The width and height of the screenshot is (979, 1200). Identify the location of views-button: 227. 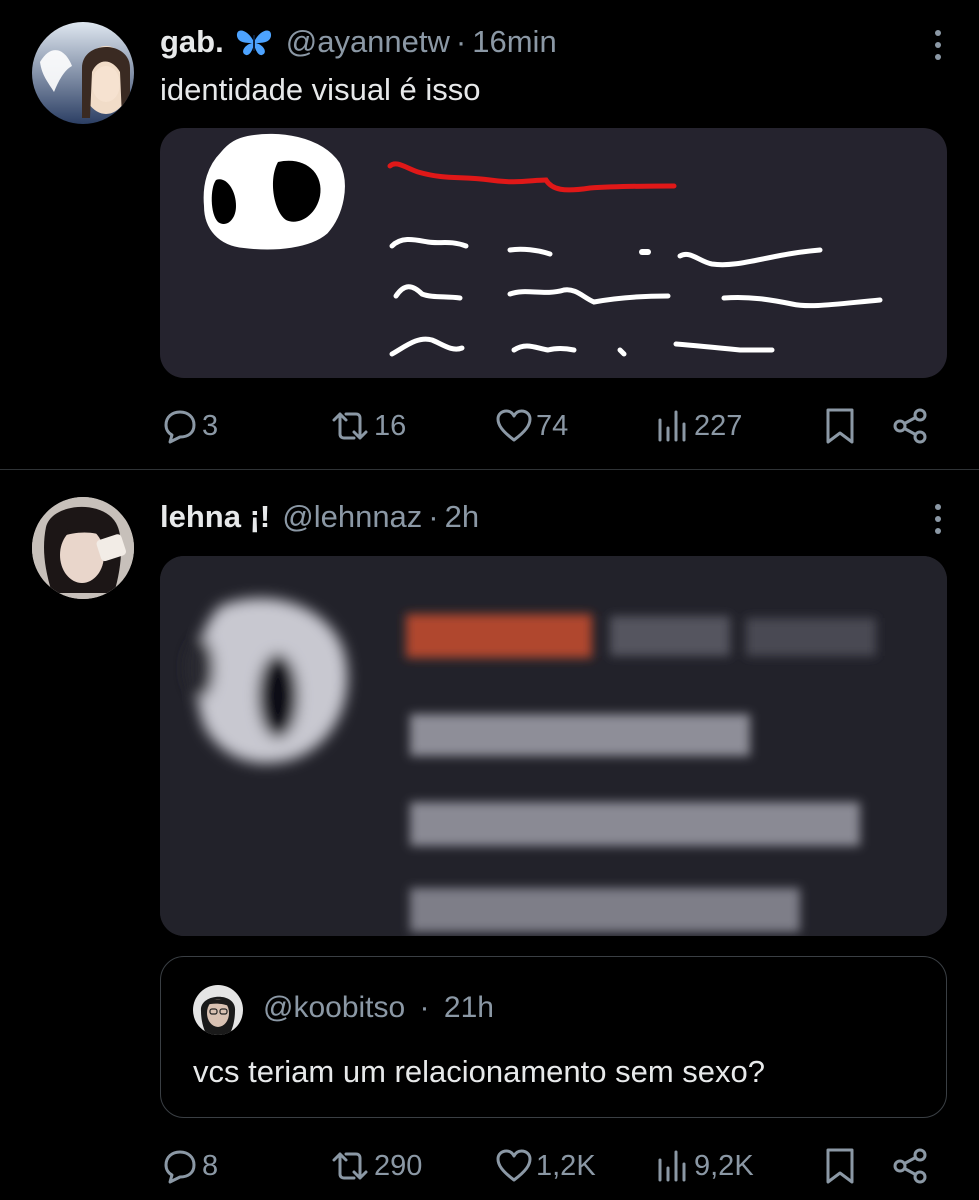
(699, 426).